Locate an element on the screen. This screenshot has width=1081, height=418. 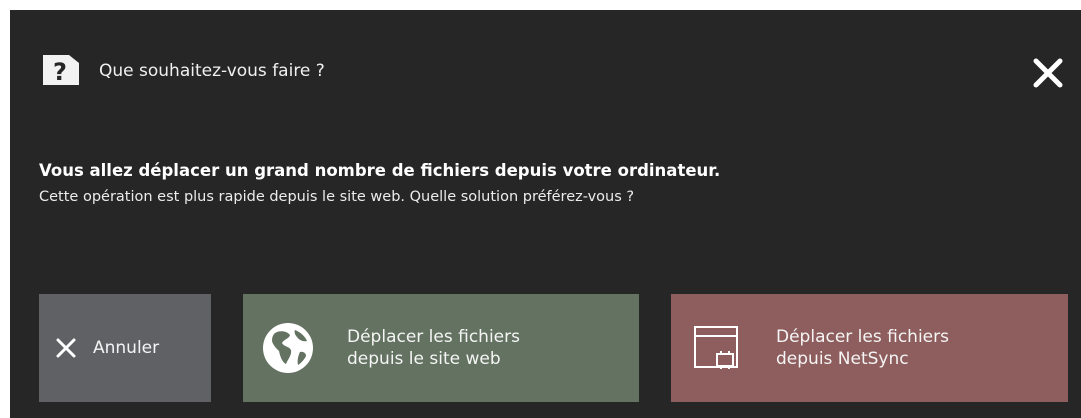
move-via-website-label-line1: Déplacer les fichiers is located at coordinates (433, 337).